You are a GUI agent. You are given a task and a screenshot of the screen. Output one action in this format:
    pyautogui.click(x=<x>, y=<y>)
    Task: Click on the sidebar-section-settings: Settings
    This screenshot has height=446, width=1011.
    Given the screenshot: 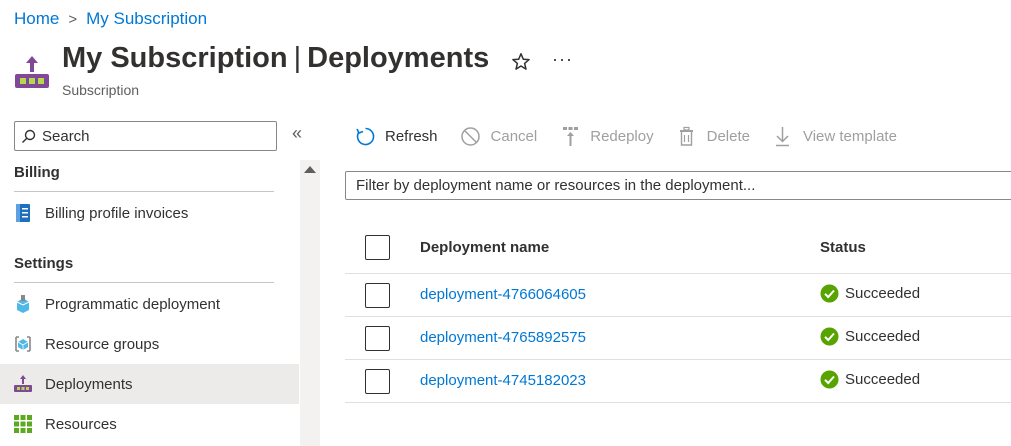 What is the action you would take?
    pyautogui.click(x=44, y=263)
    